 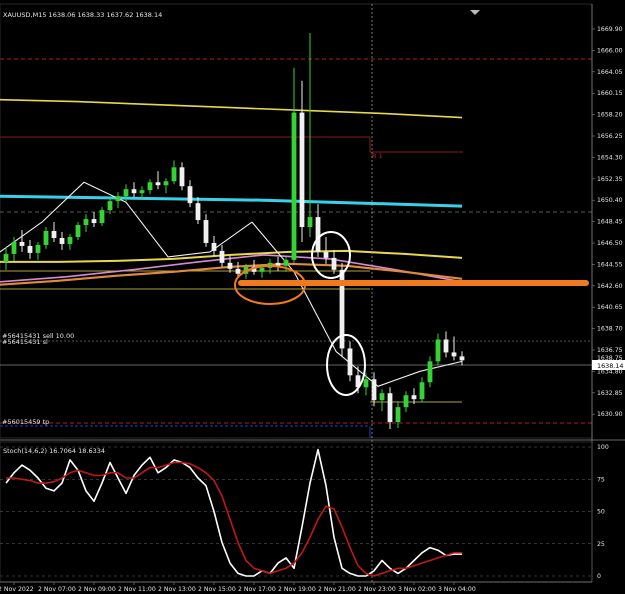 I want to click on price-tick-label: 1638.70, so click(x=610, y=329).